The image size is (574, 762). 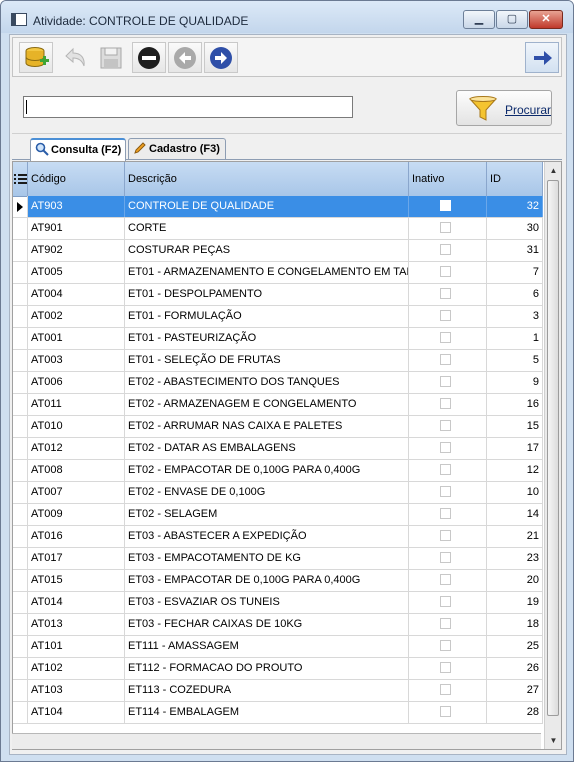 I want to click on scroll-up-button: ▲, so click(x=553, y=170).